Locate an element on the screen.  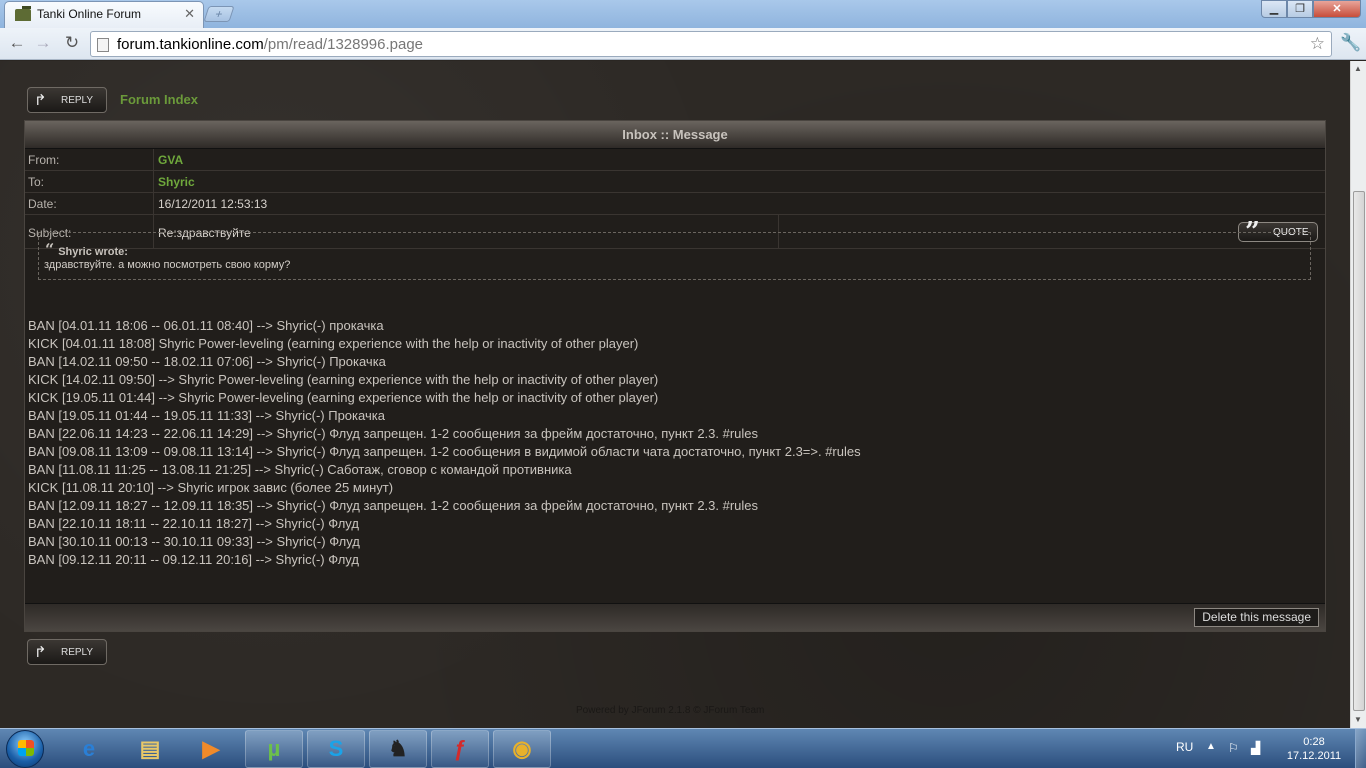
panel-title: Inbox :: Message is located at coordinates (675, 135).